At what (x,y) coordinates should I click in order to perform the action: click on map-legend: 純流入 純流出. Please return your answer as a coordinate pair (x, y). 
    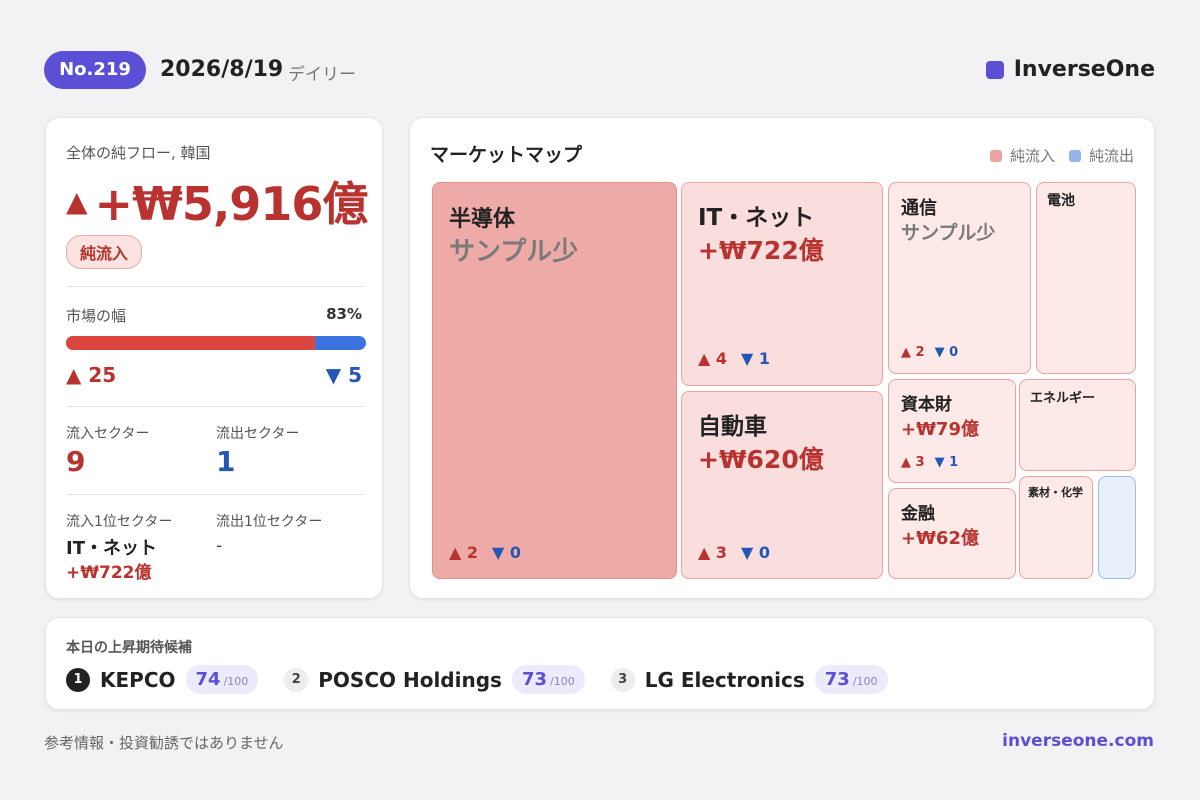
    Looking at the image, I should click on (1061, 155).